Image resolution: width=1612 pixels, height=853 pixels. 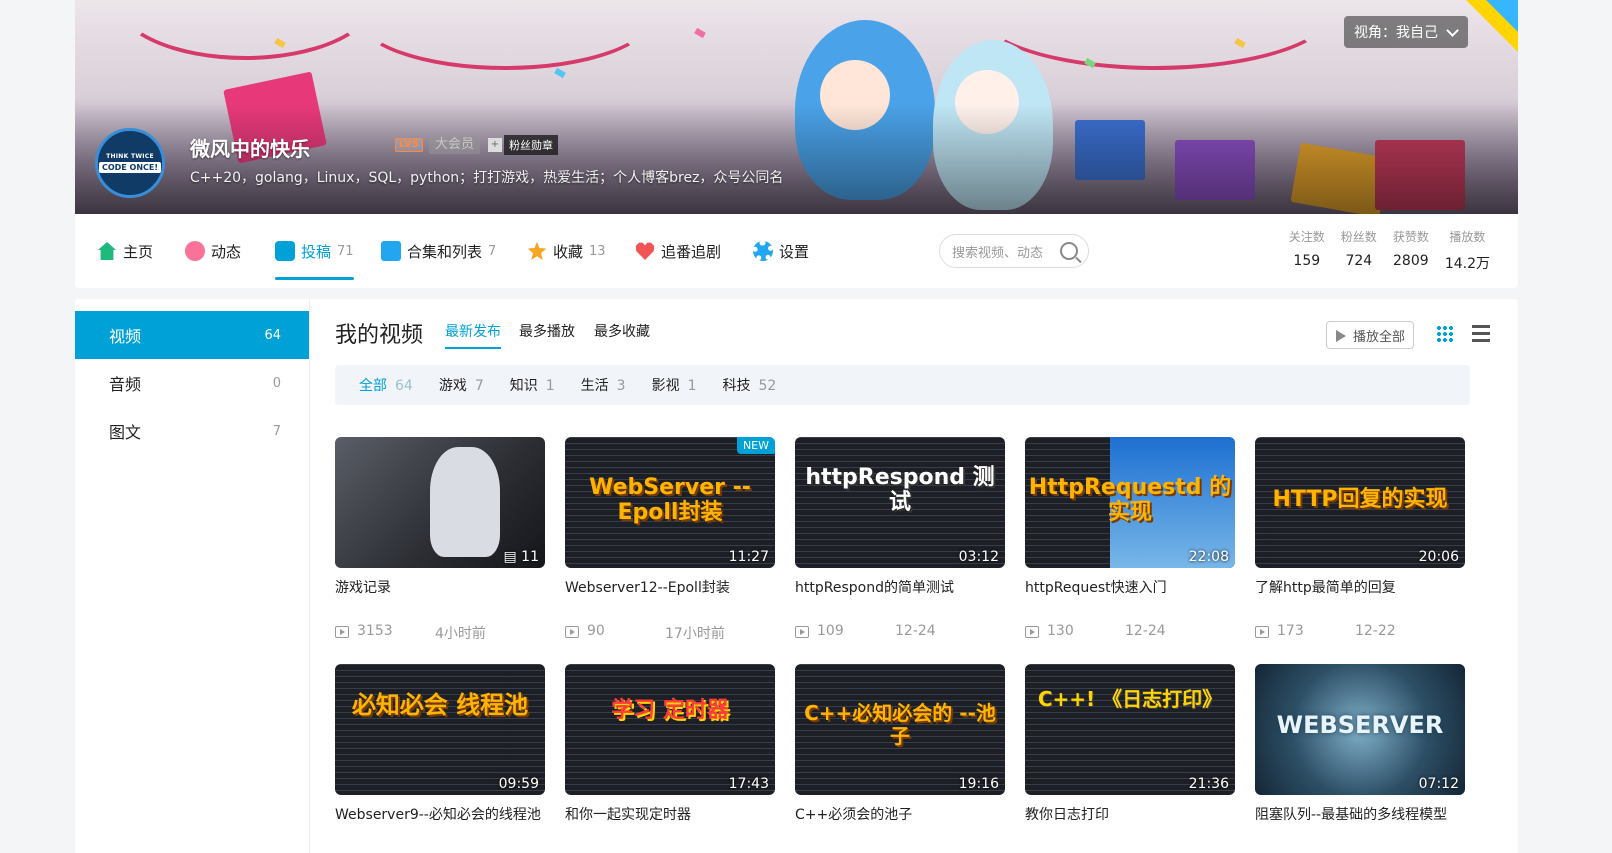 I want to click on stat-value: 2809, so click(x=1411, y=261).